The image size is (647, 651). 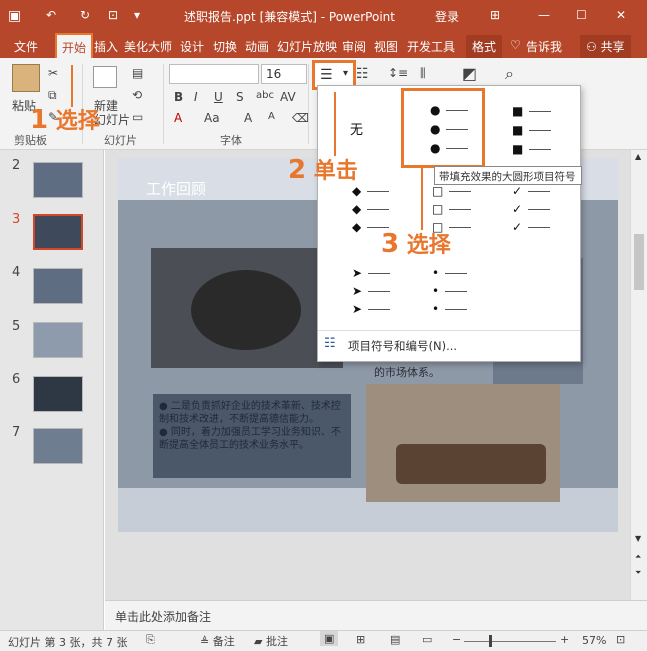 What do you see at coordinates (288, 97) in the screenshot?
I see `char-spacing-button: AV` at bounding box center [288, 97].